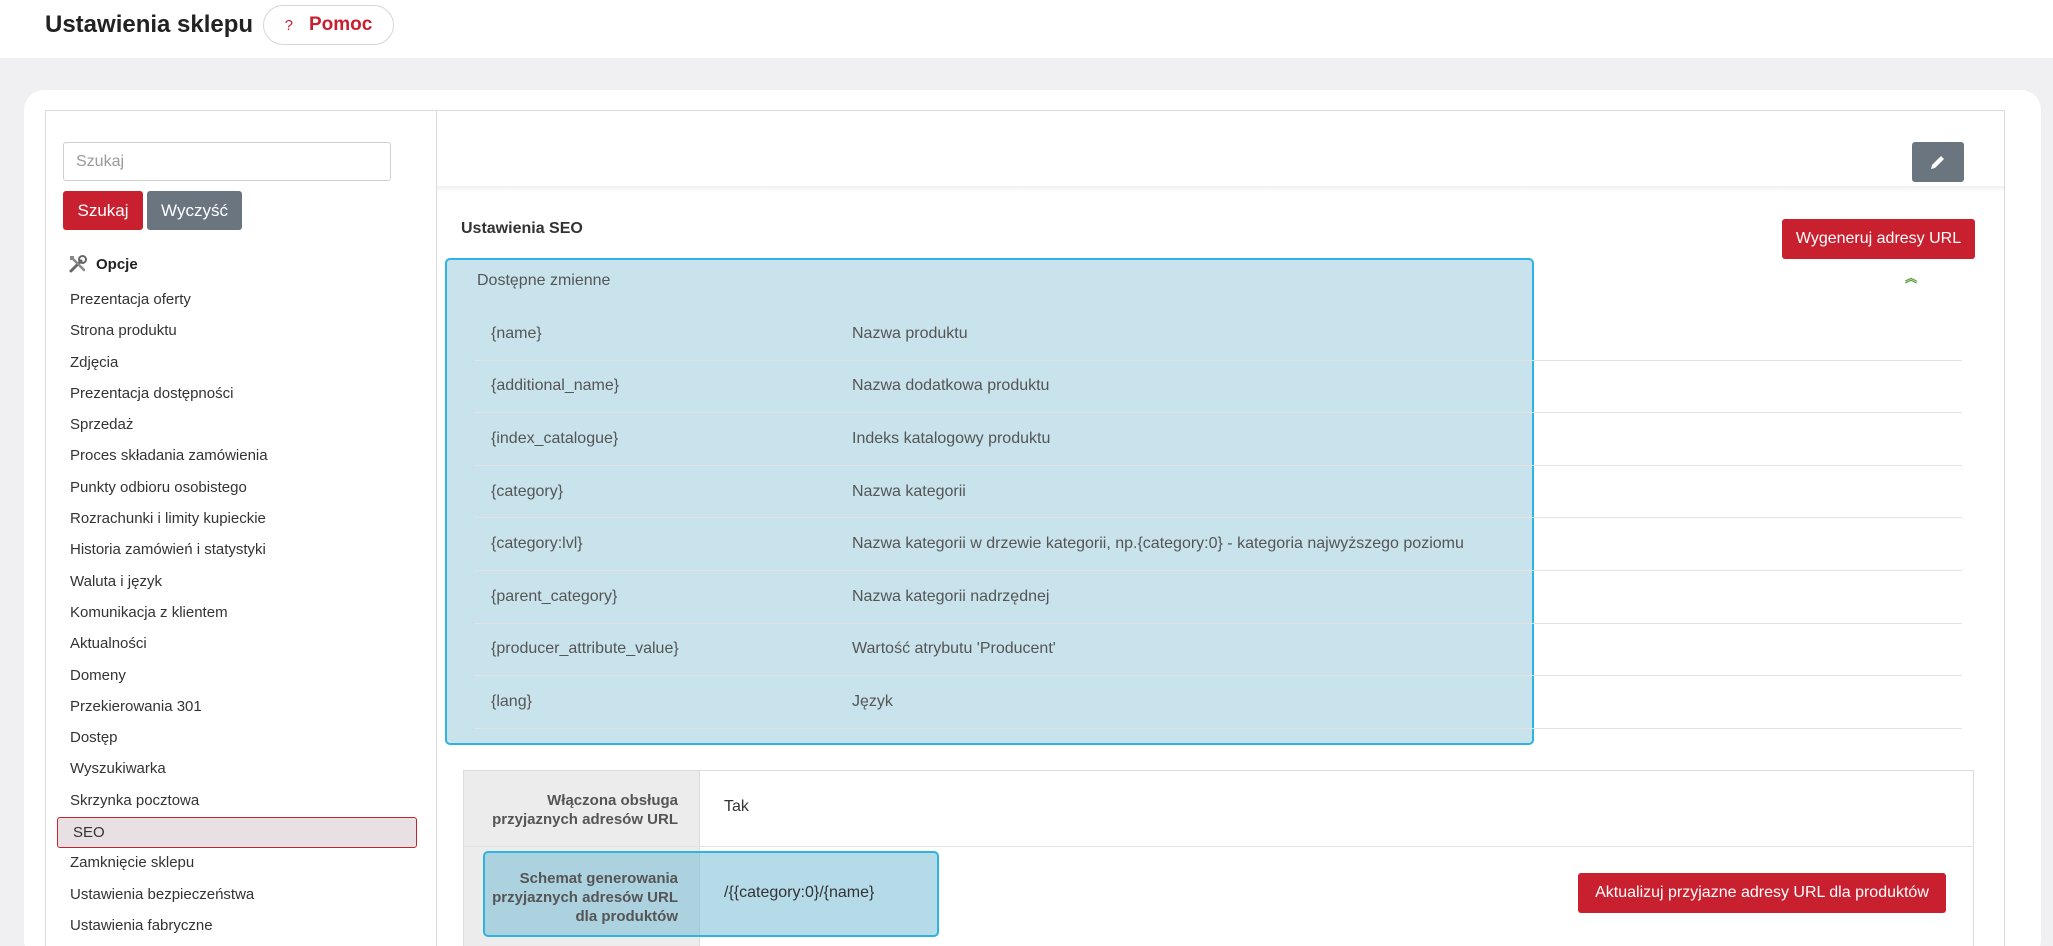  What do you see at coordinates (227, 161) in the screenshot?
I see `search-input` at bounding box center [227, 161].